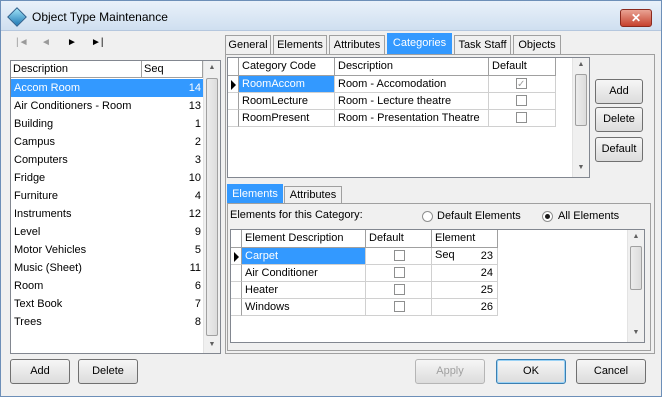 This screenshot has height=397, width=662. What do you see at coordinates (107, 106) in the screenshot?
I see `list-item: Air Conditioners - Room 13` at bounding box center [107, 106].